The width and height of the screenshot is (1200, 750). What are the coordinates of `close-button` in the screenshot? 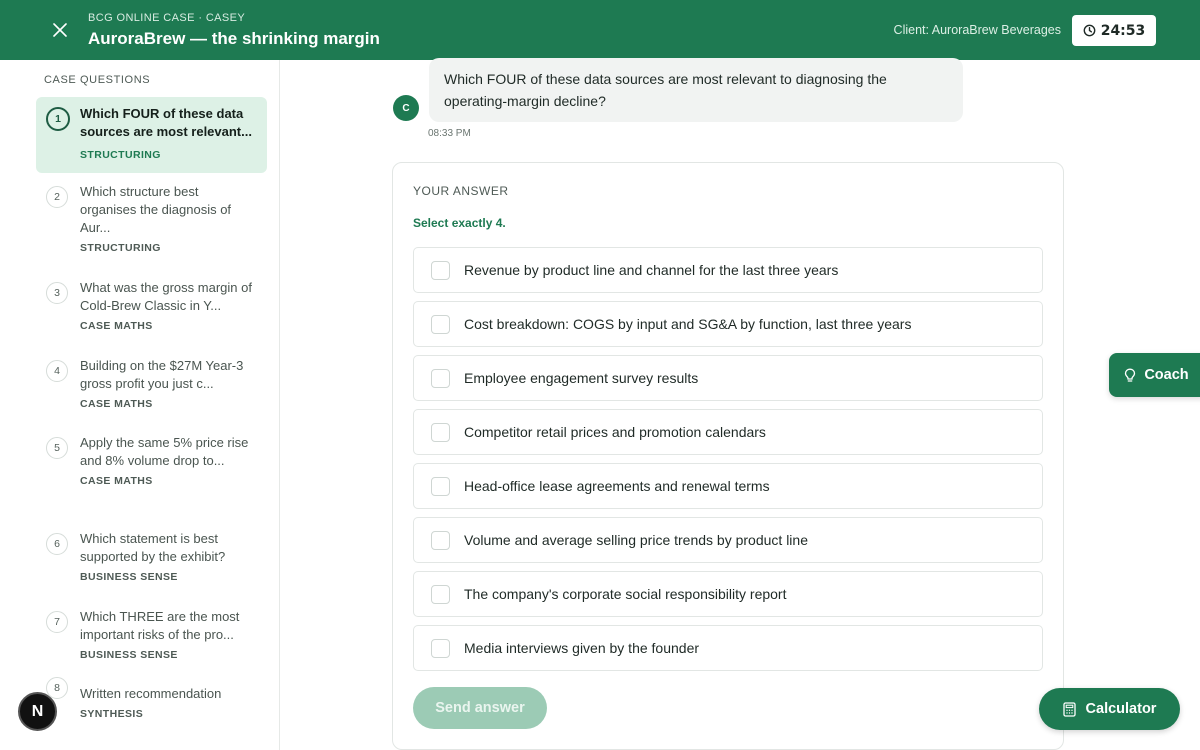 It's located at (60, 30).